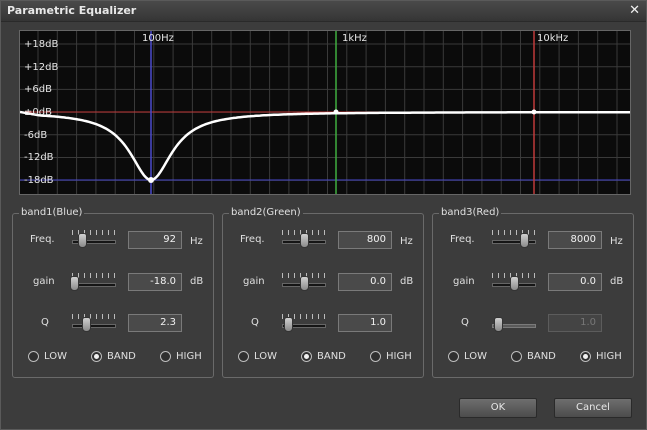 This screenshot has height=430, width=647. What do you see at coordinates (304, 239) in the screenshot?
I see `band2-freq-slider` at bounding box center [304, 239].